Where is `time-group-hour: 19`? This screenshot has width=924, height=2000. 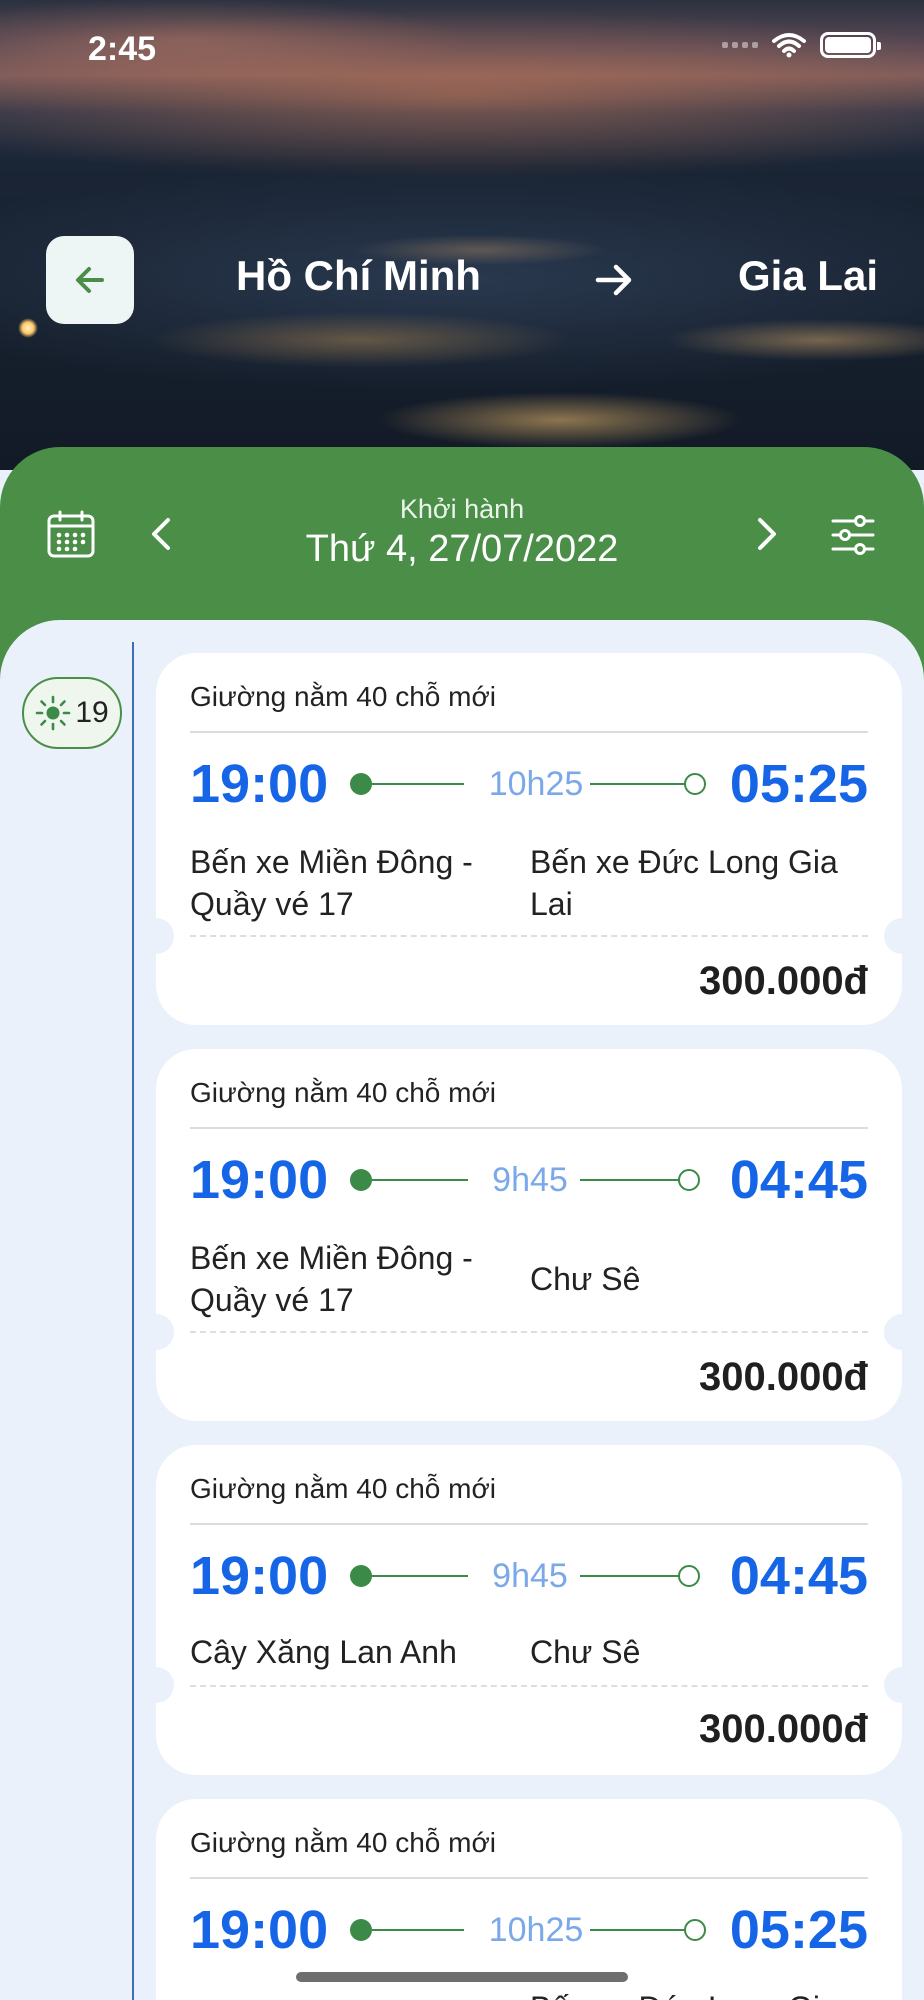
time-group-hour: 19 is located at coordinates (92, 712).